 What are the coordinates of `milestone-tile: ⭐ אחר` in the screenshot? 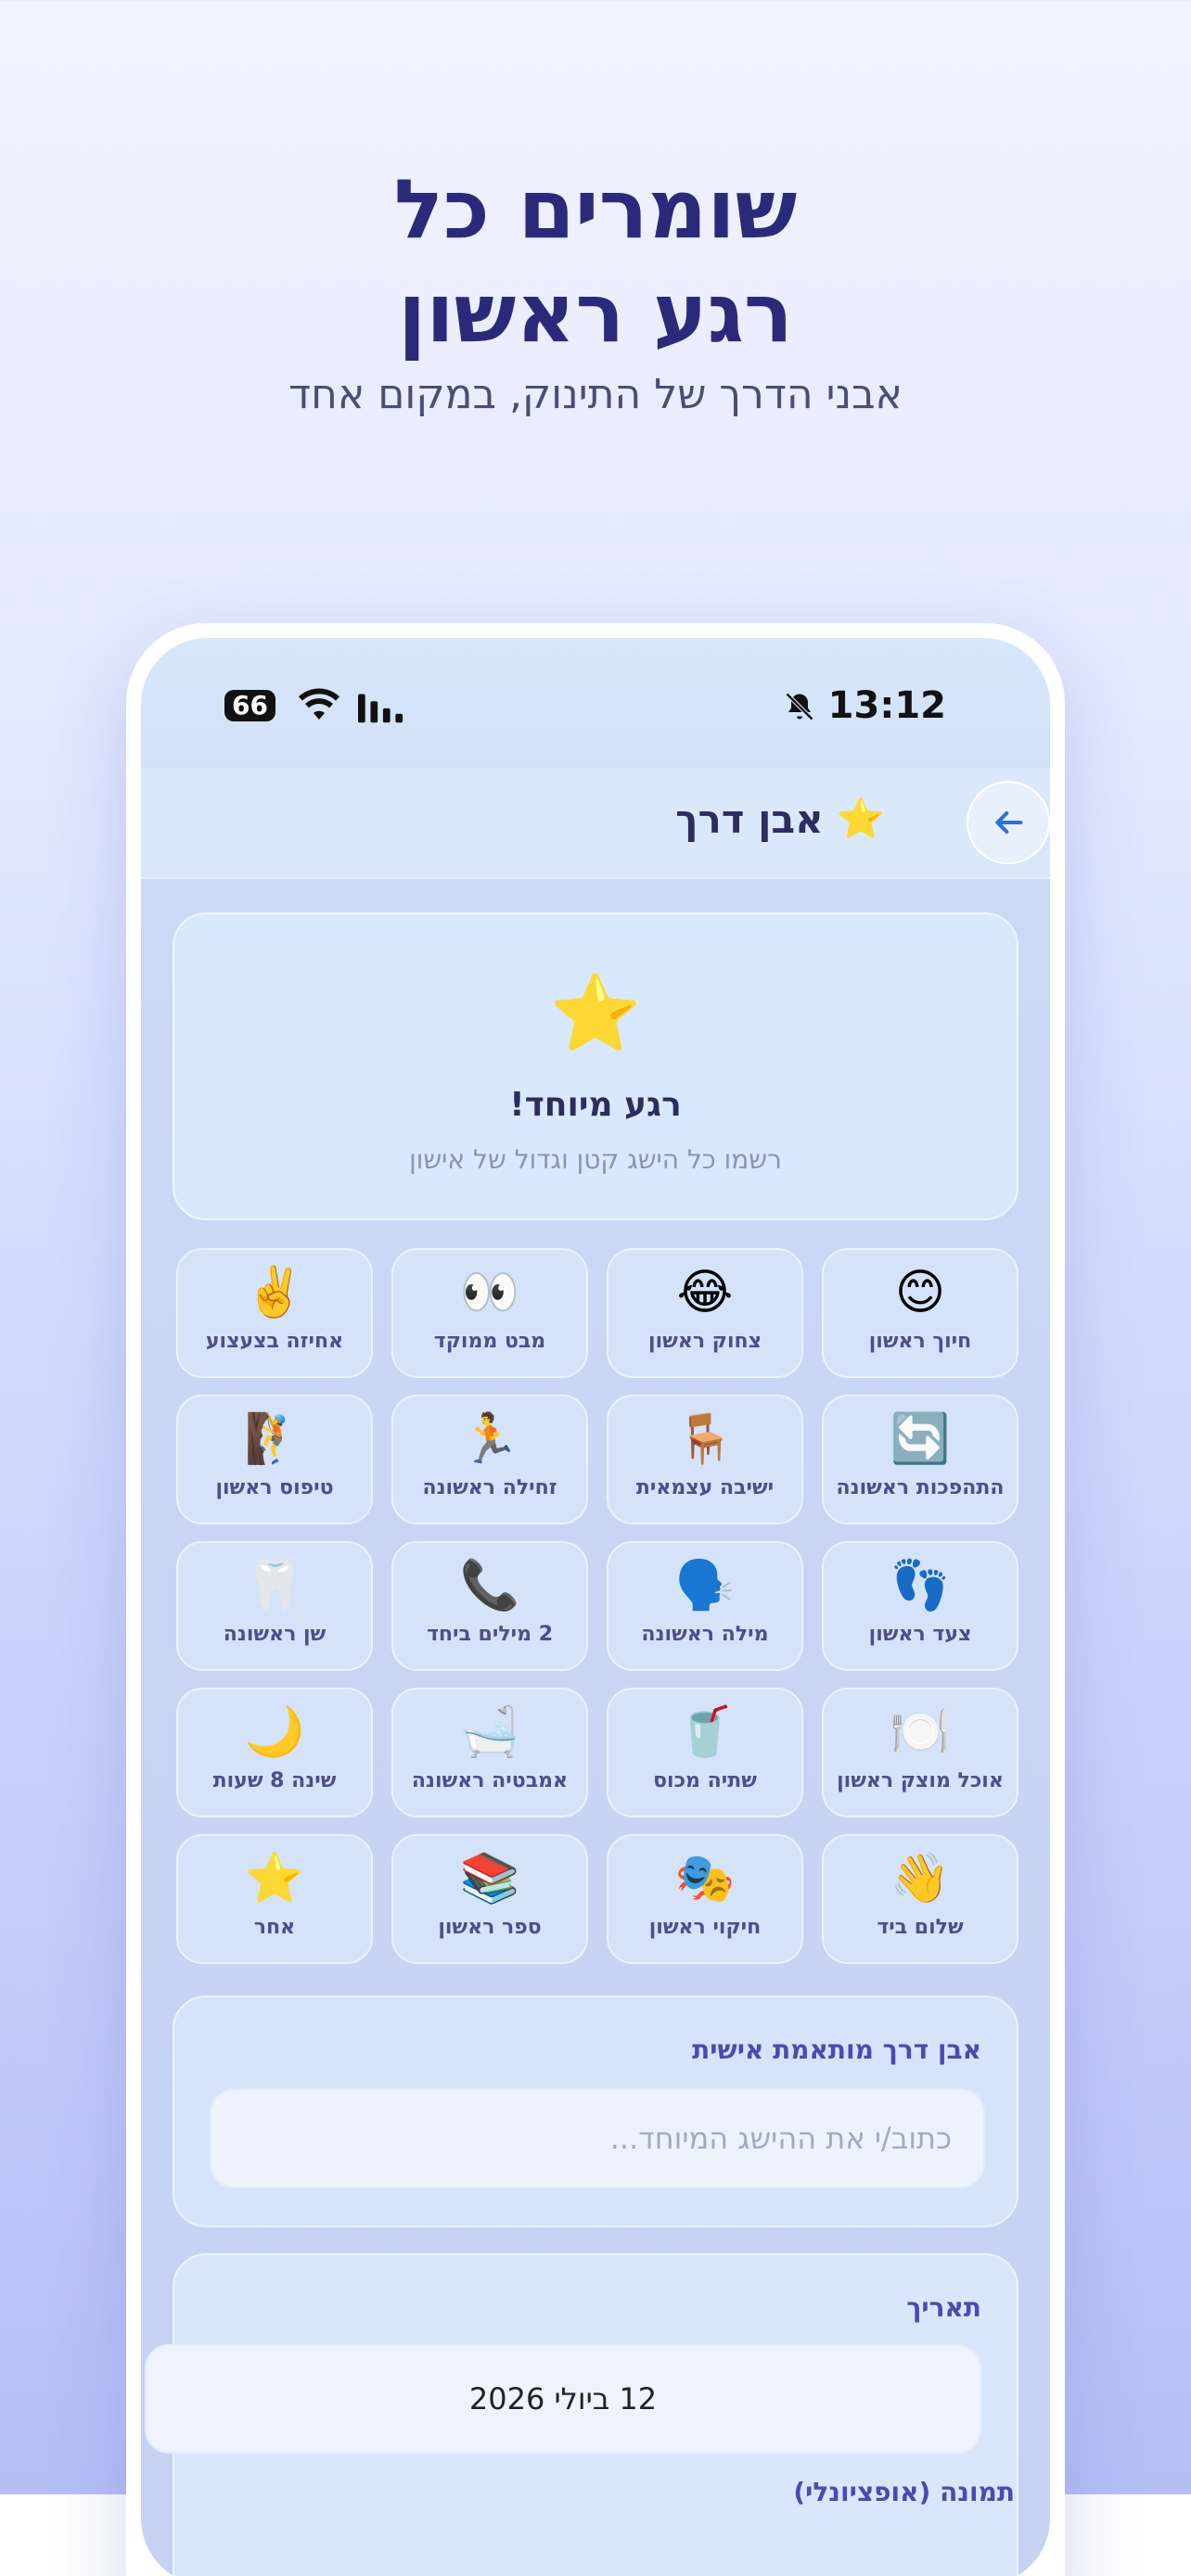 It's located at (274, 1899).